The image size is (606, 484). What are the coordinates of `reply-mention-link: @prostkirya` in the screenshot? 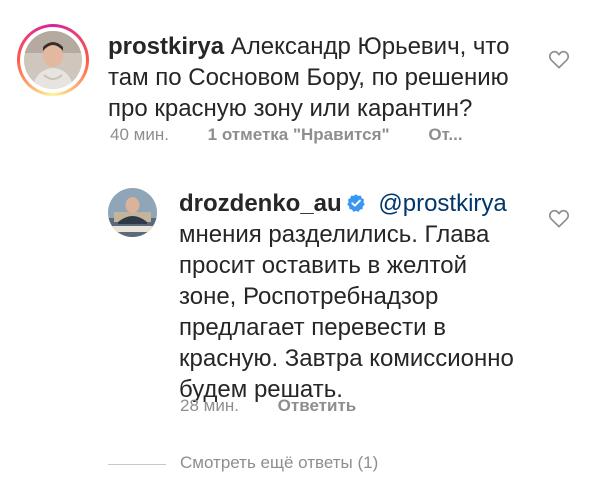 It's located at (442, 203).